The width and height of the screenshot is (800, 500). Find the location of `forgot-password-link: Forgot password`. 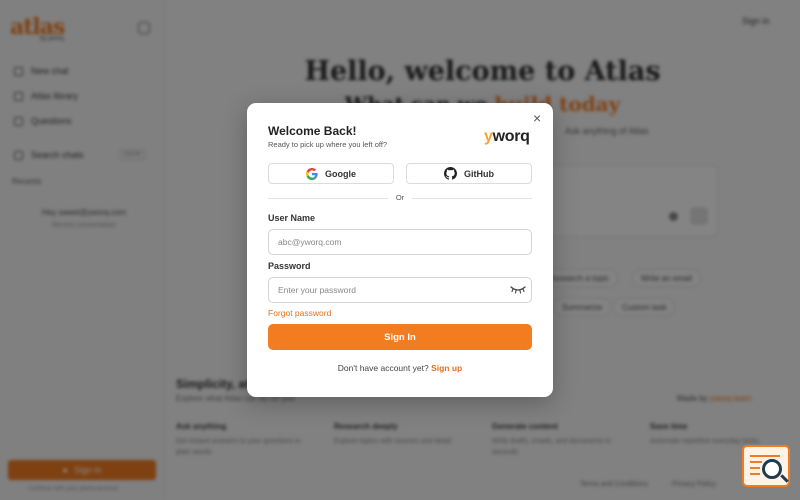

forgot-password-link: Forgot password is located at coordinates (299, 313).